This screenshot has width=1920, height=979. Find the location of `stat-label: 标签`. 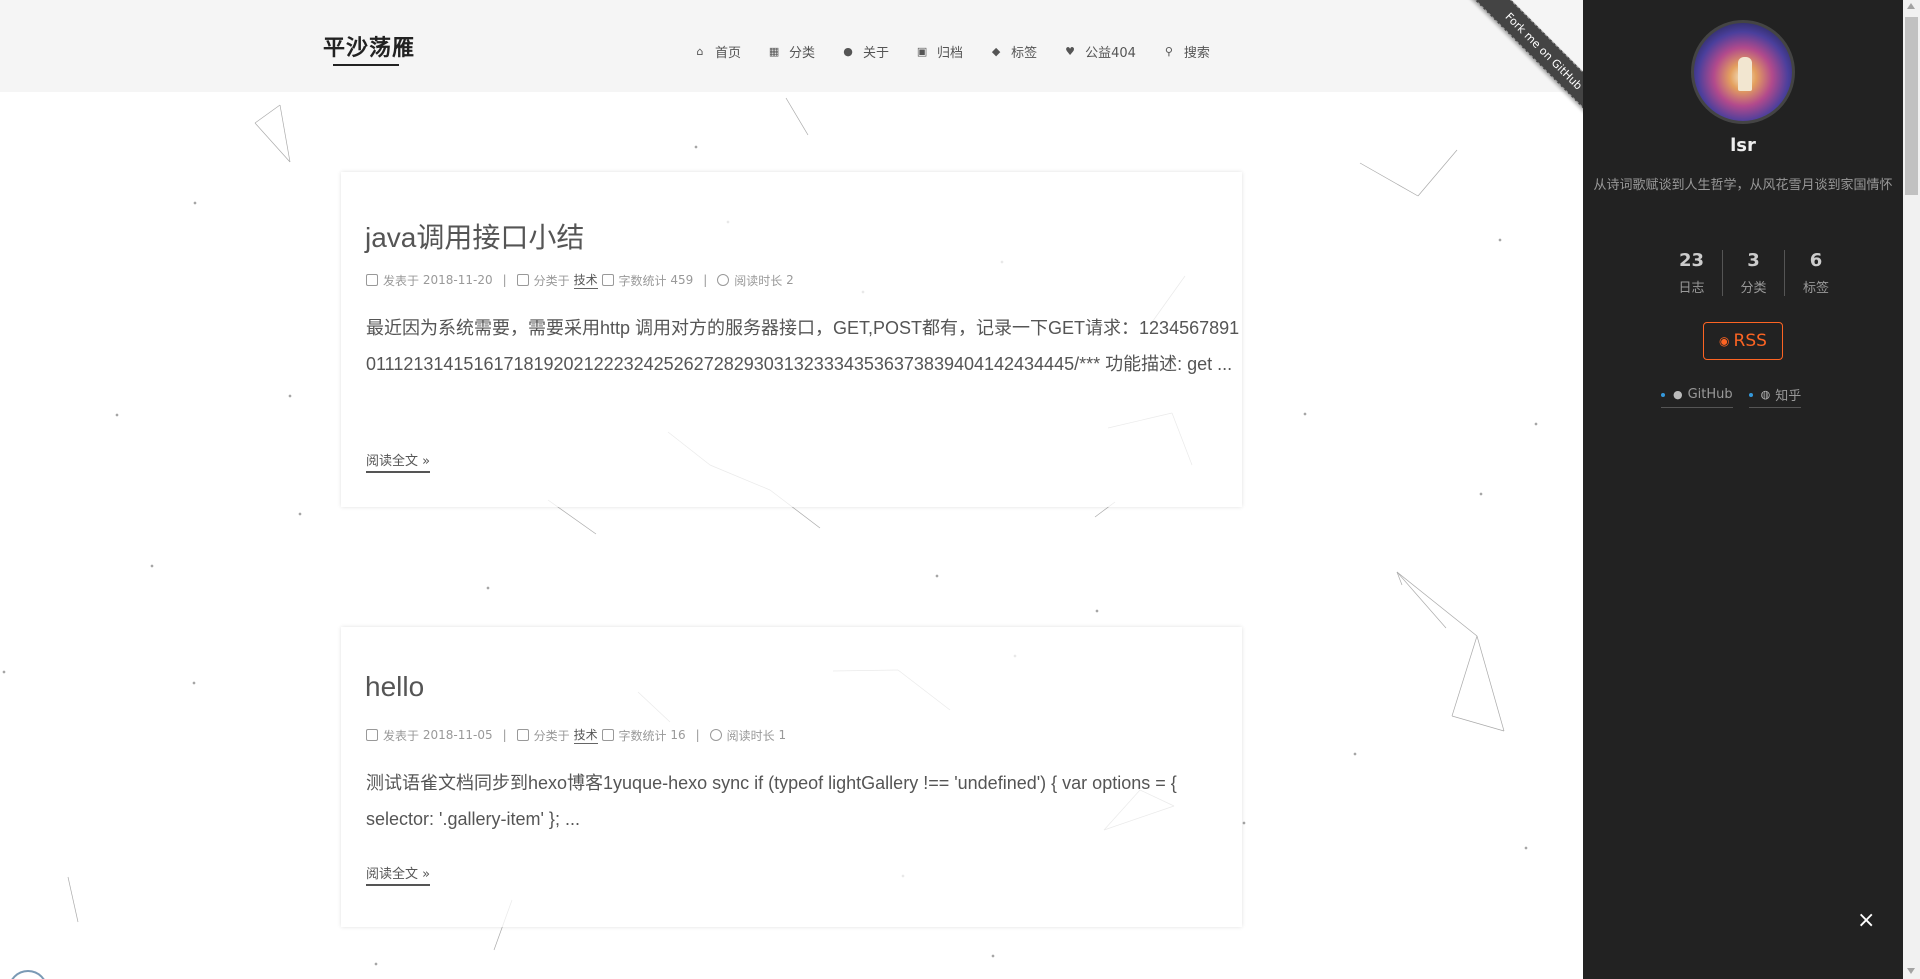

stat-label: 标签 is located at coordinates (1815, 288).